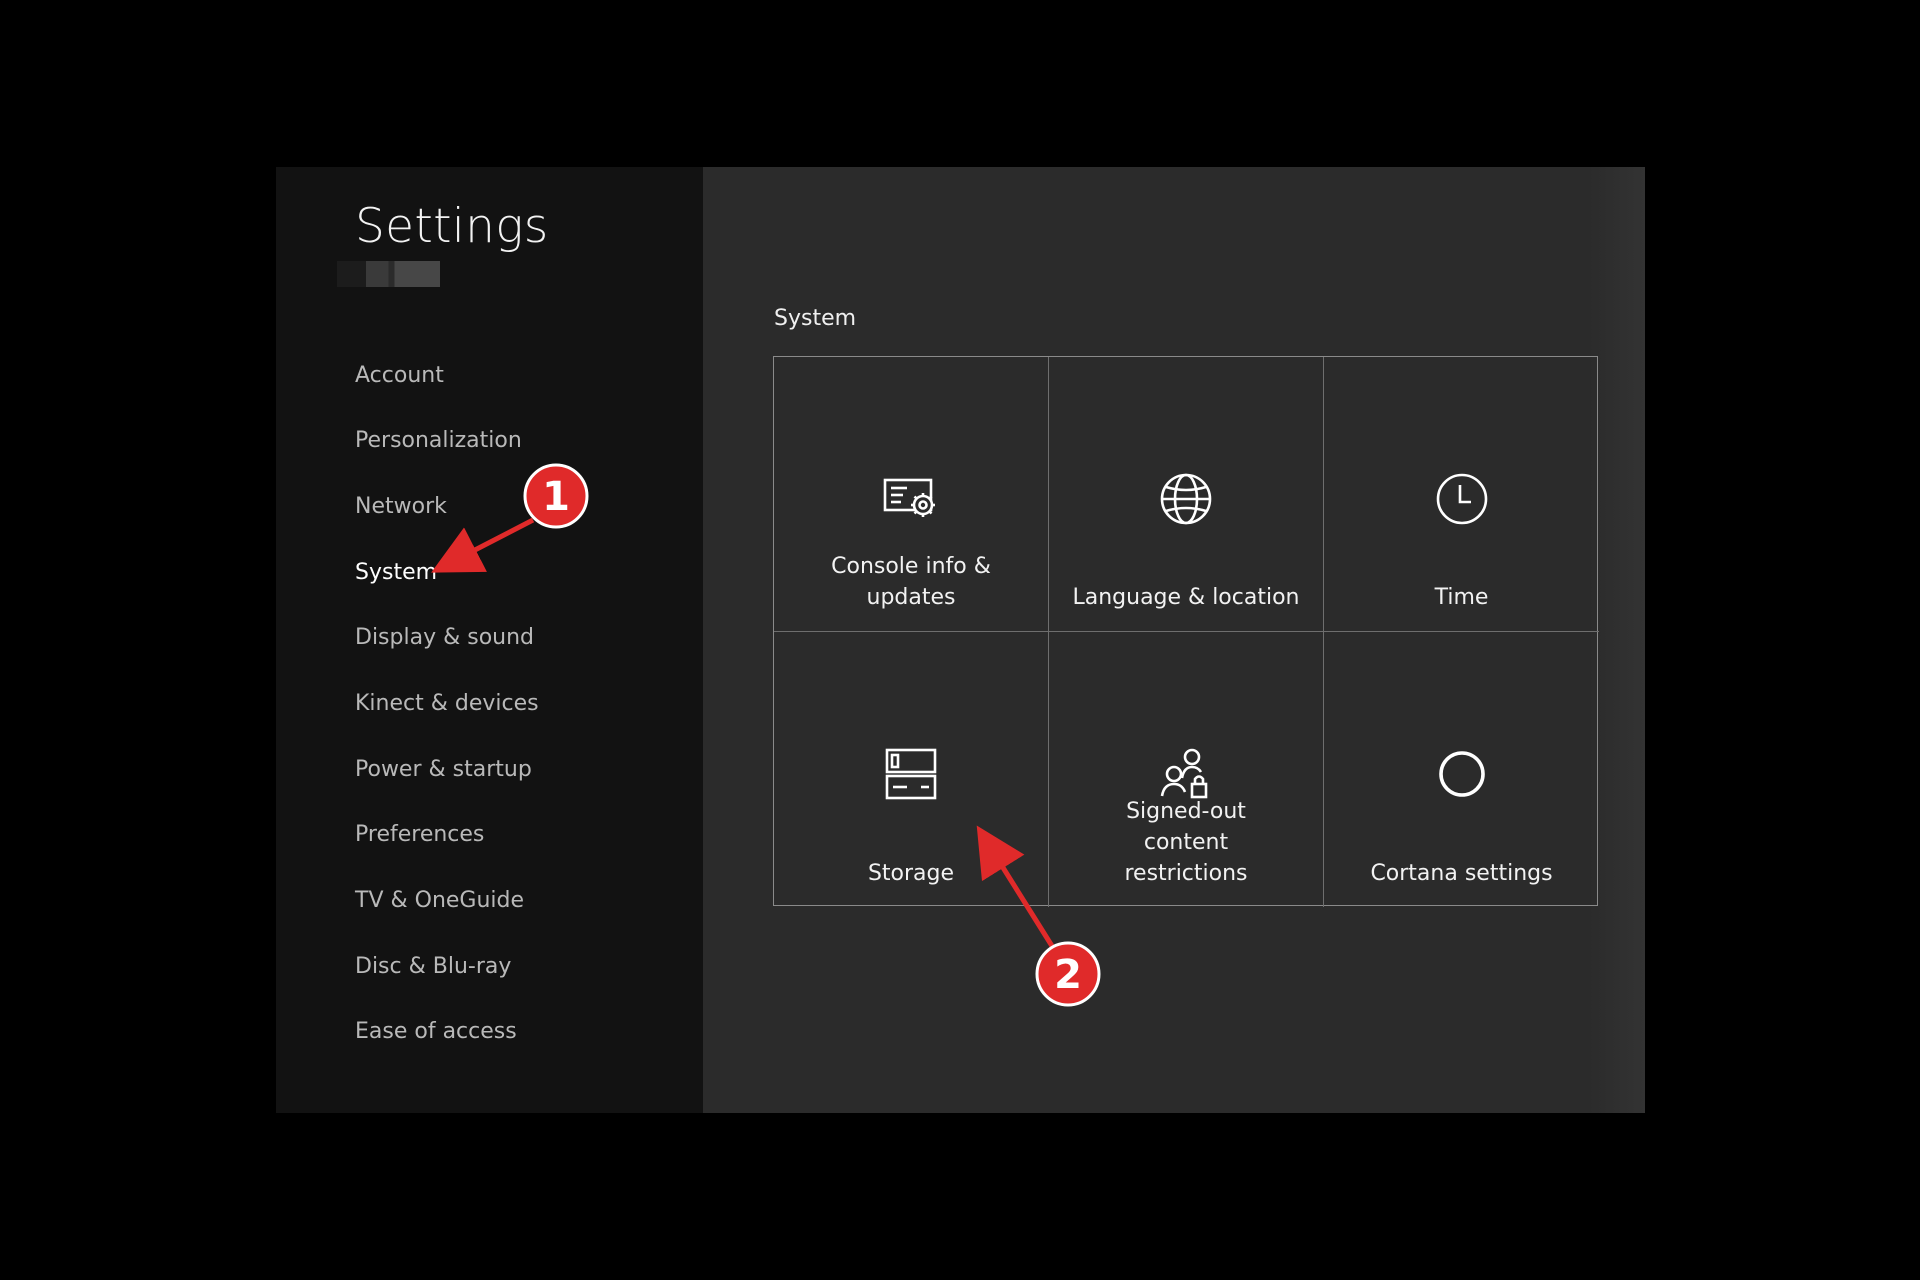 The height and width of the screenshot is (1280, 1920). Describe the element at coordinates (1186, 499) in the screenshot. I see `globe-icon` at that location.